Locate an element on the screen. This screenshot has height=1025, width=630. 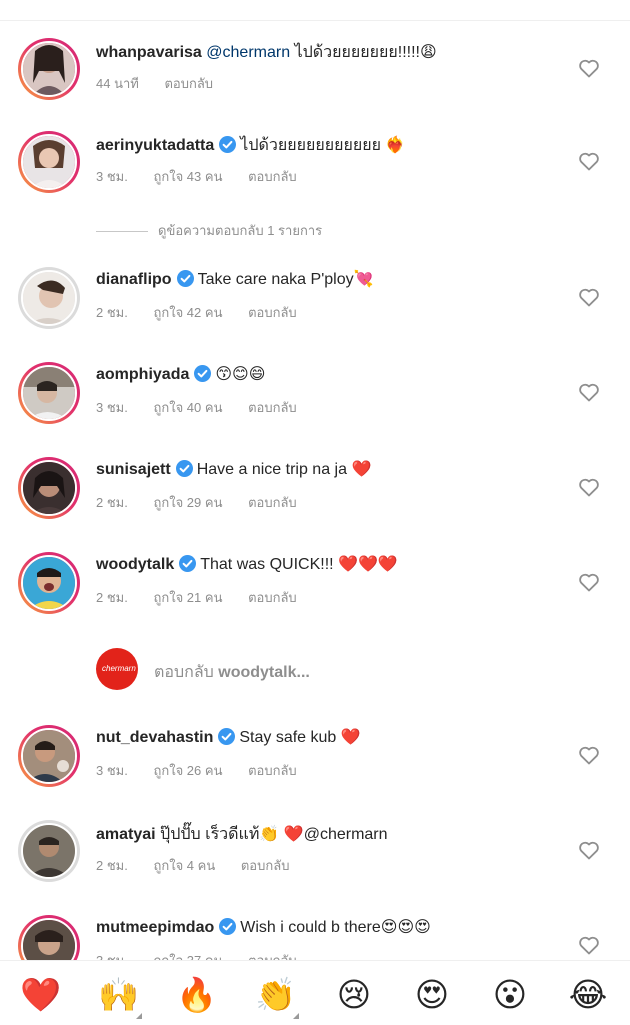
crying-face-emoji-button: 😢 is located at coordinates (354, 995).